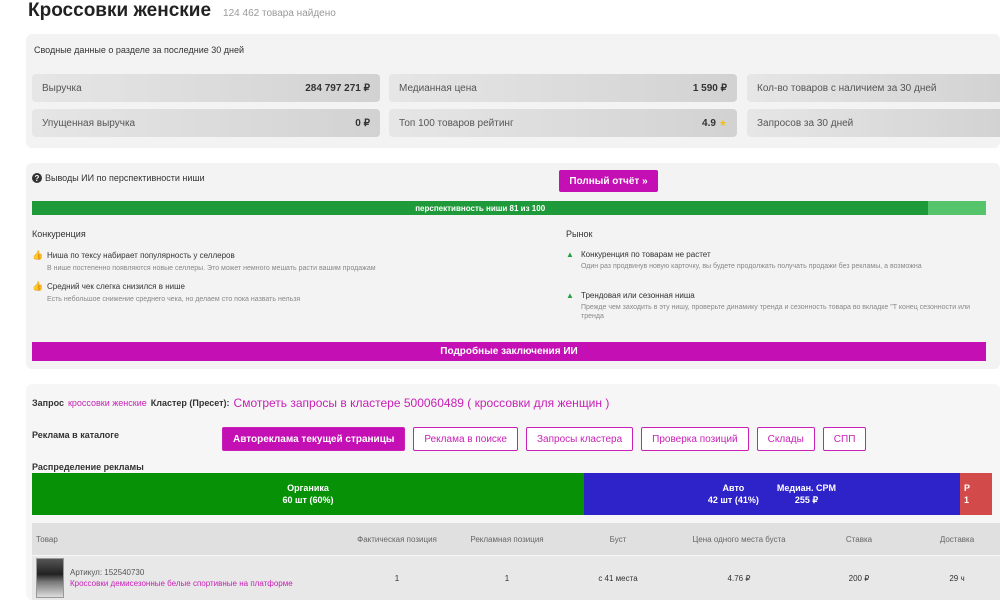 This screenshot has width=1000, height=600. Describe the element at coordinates (709, 88) in the screenshot. I see `stat-value: 1 590 ₽` at that location.